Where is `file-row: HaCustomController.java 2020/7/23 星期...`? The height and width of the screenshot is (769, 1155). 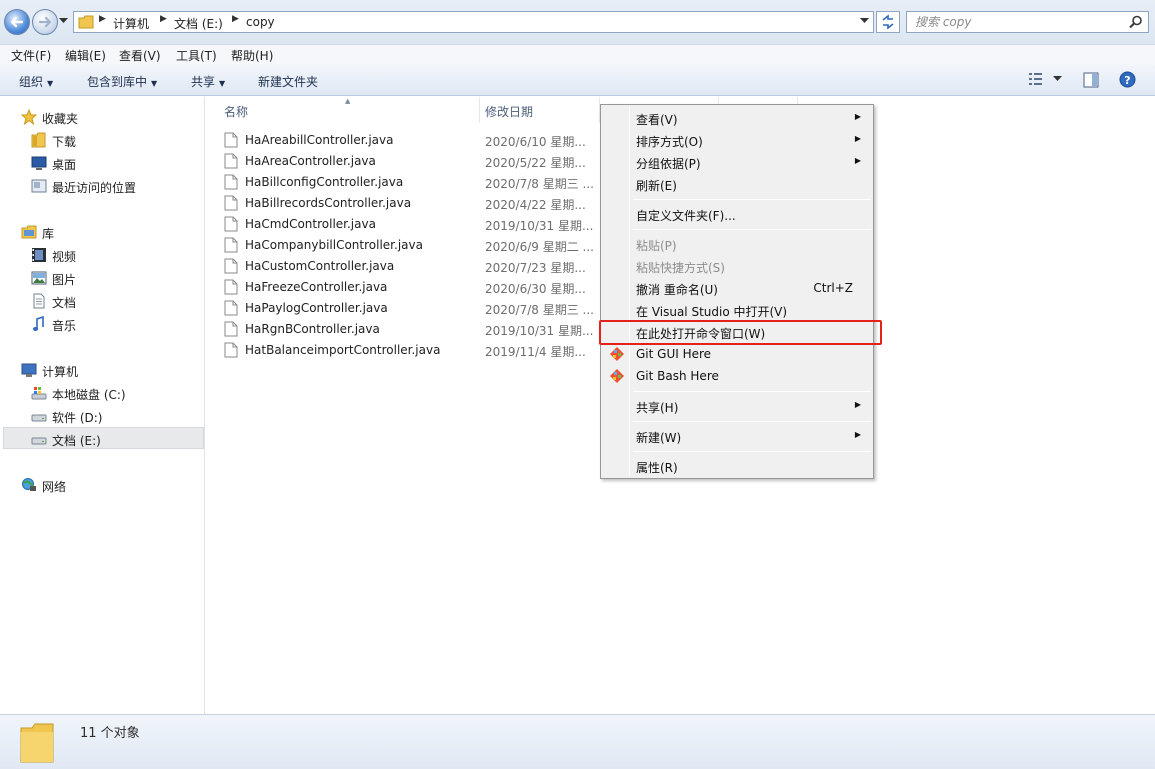 file-row: HaCustomController.java 2020/7/23 星期... is located at coordinates (414, 266).